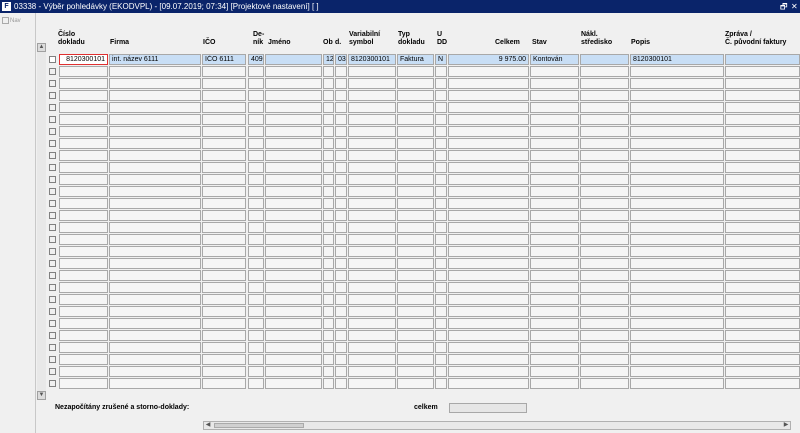  I want to click on cell-typ: Faktura, so click(415, 59).